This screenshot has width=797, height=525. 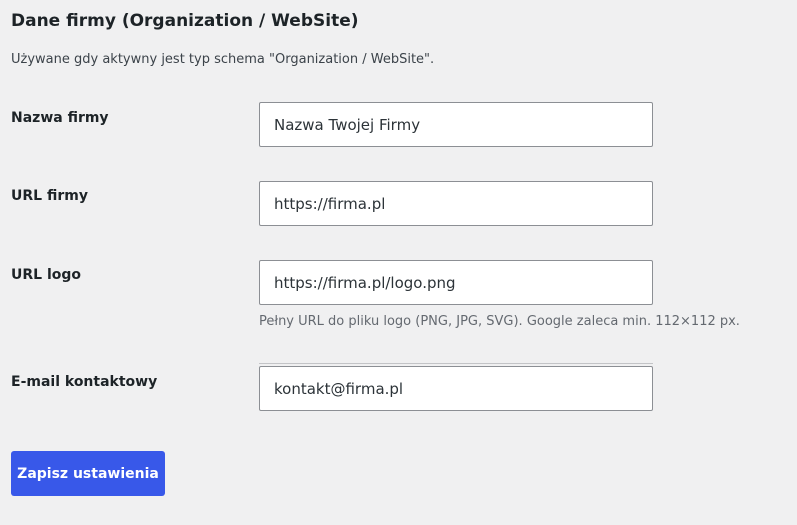 I want to click on company-url-input, so click(x=456, y=203).